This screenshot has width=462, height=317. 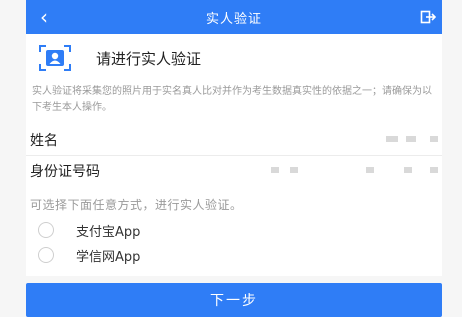 What do you see at coordinates (55, 58) in the screenshot?
I see `id-card-icon` at bounding box center [55, 58].